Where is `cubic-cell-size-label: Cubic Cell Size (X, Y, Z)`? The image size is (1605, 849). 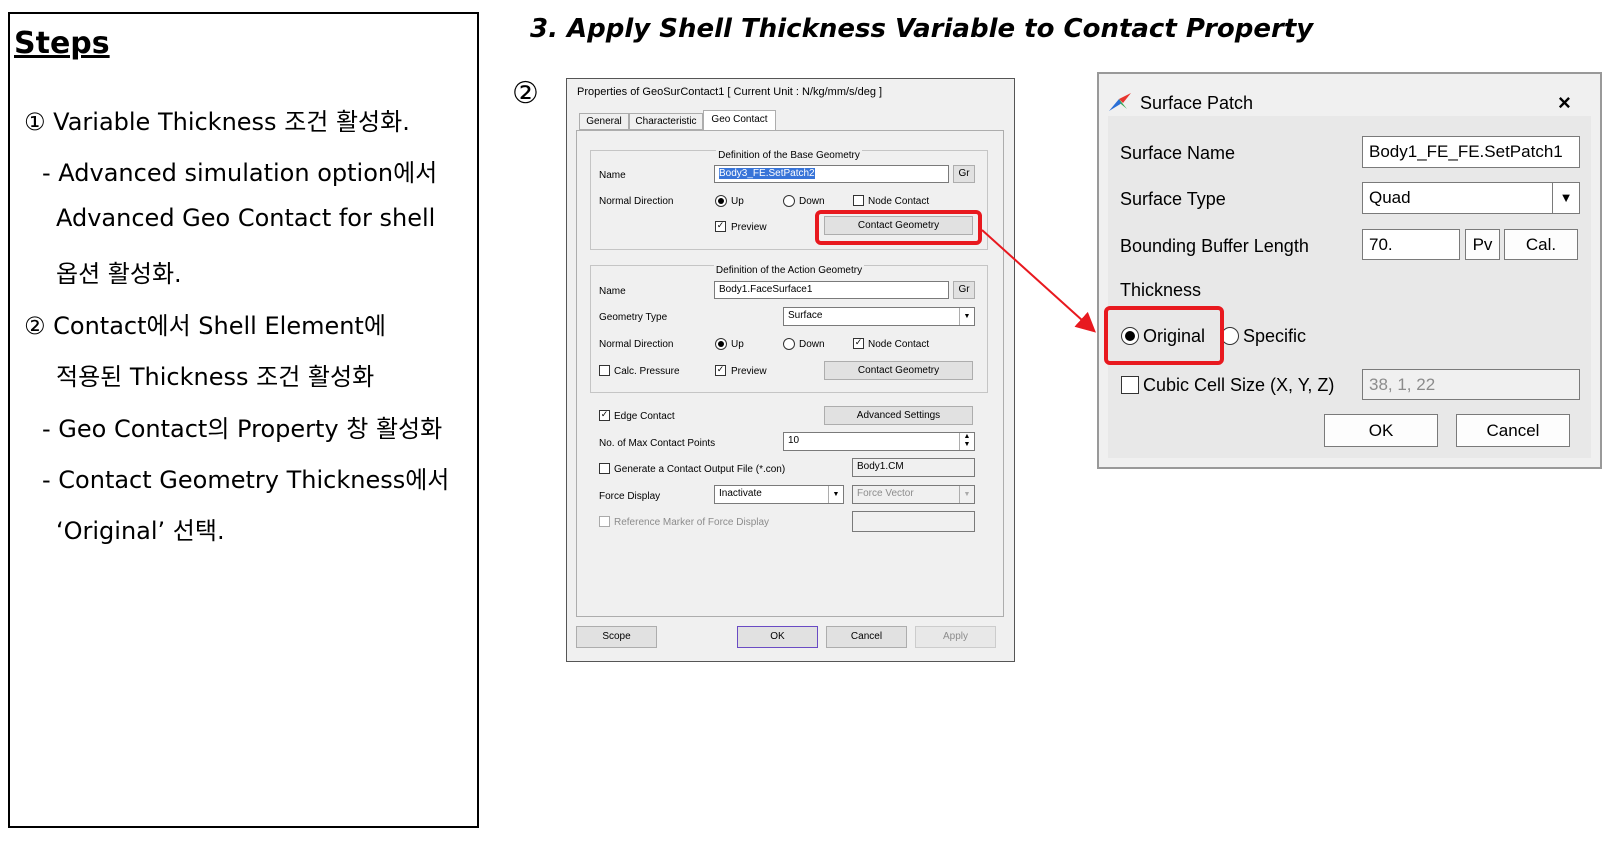 cubic-cell-size-label: Cubic Cell Size (X, Y, Z) is located at coordinates (1239, 385).